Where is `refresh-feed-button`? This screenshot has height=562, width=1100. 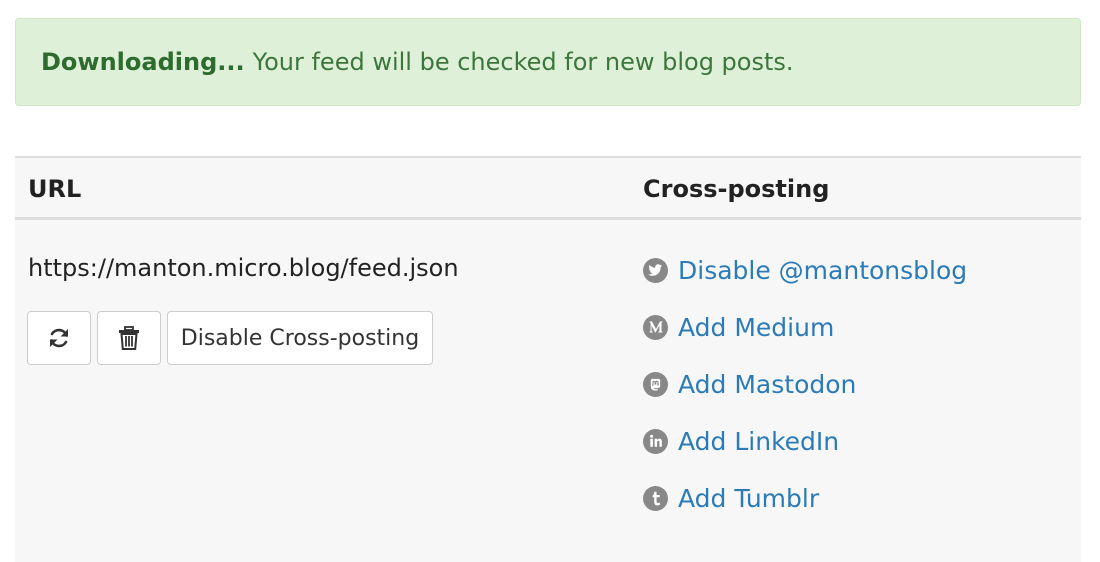
refresh-feed-button is located at coordinates (59, 338).